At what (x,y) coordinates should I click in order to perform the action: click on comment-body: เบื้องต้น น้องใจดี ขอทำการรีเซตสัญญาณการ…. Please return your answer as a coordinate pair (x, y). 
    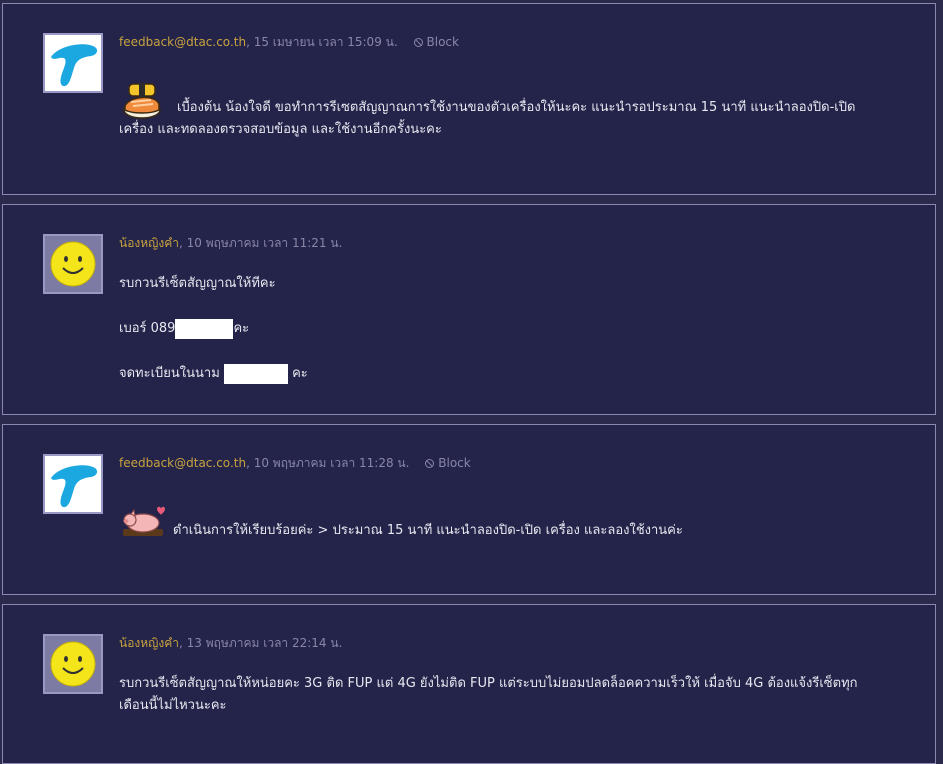
    Looking at the image, I should click on (487, 119).